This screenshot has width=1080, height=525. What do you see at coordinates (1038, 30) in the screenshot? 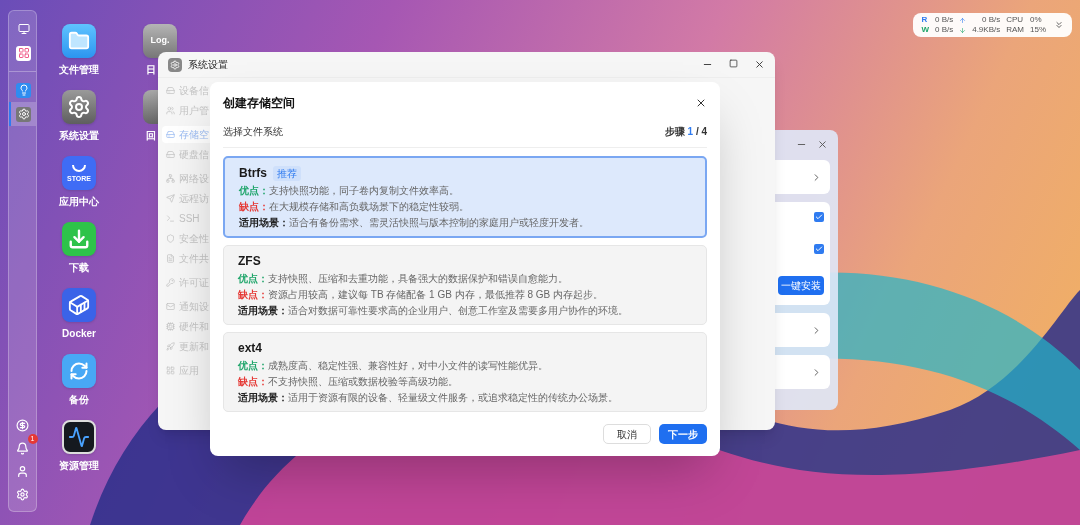
I see `metric-value: 15%` at bounding box center [1038, 30].